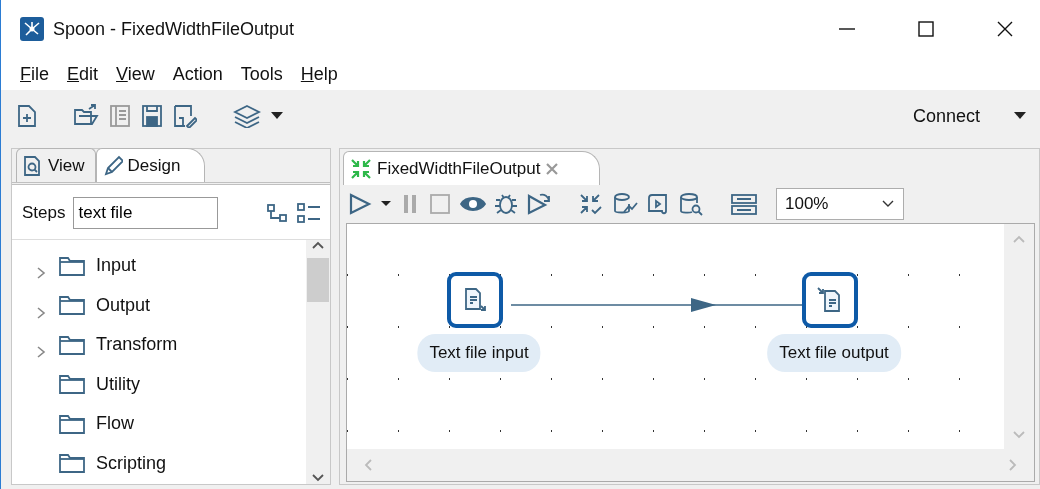 This screenshot has height=489, width=1040. I want to click on close-tab-icon, so click(552, 168).